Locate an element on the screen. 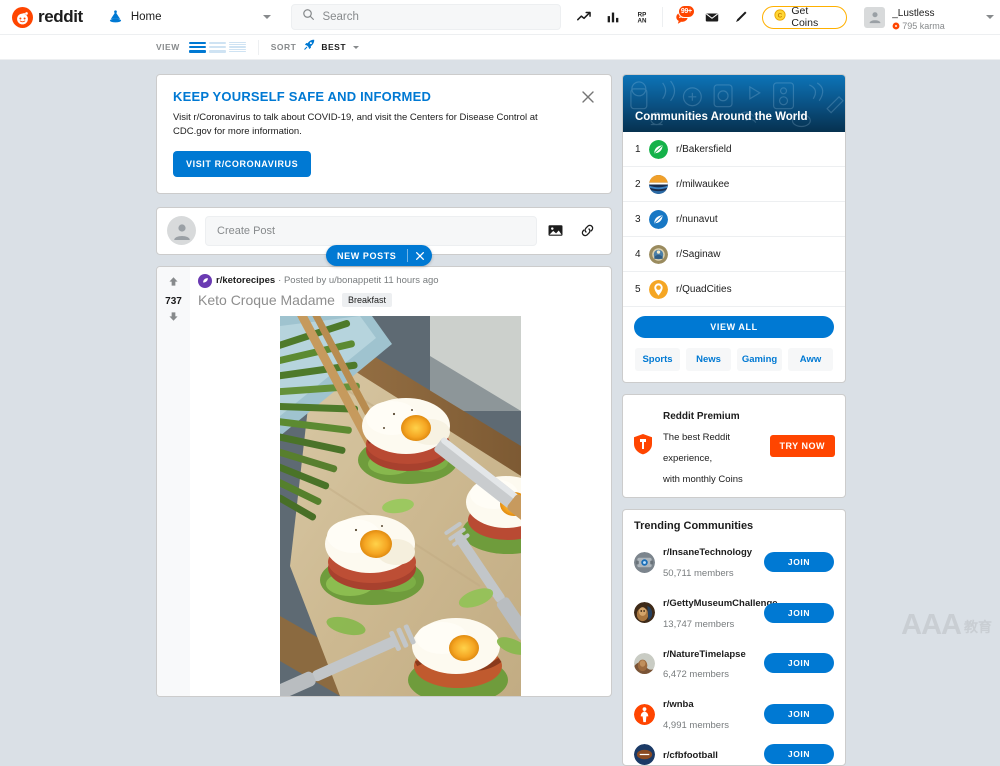 The width and height of the screenshot is (1000, 766). image-icon is located at coordinates (555, 230).